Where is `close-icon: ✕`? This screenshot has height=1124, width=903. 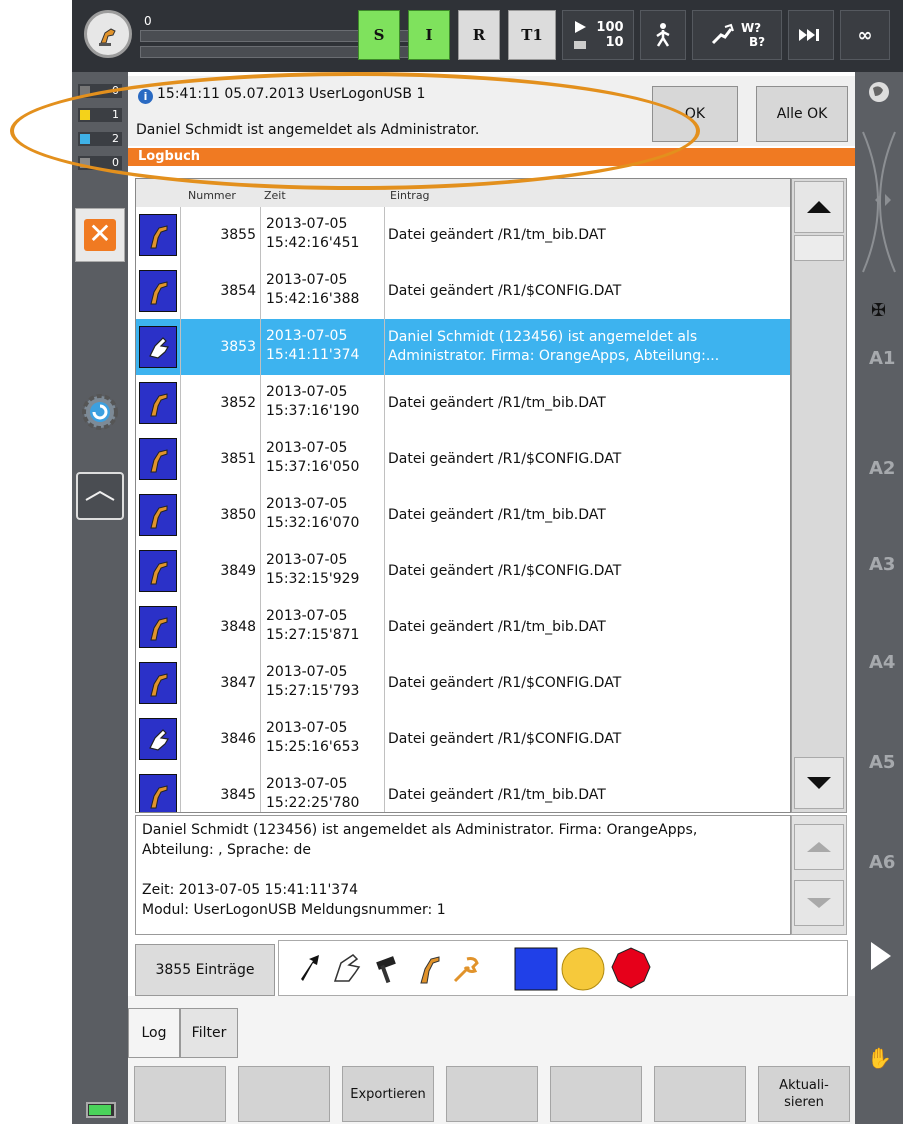
close-icon: ✕ is located at coordinates (100, 235).